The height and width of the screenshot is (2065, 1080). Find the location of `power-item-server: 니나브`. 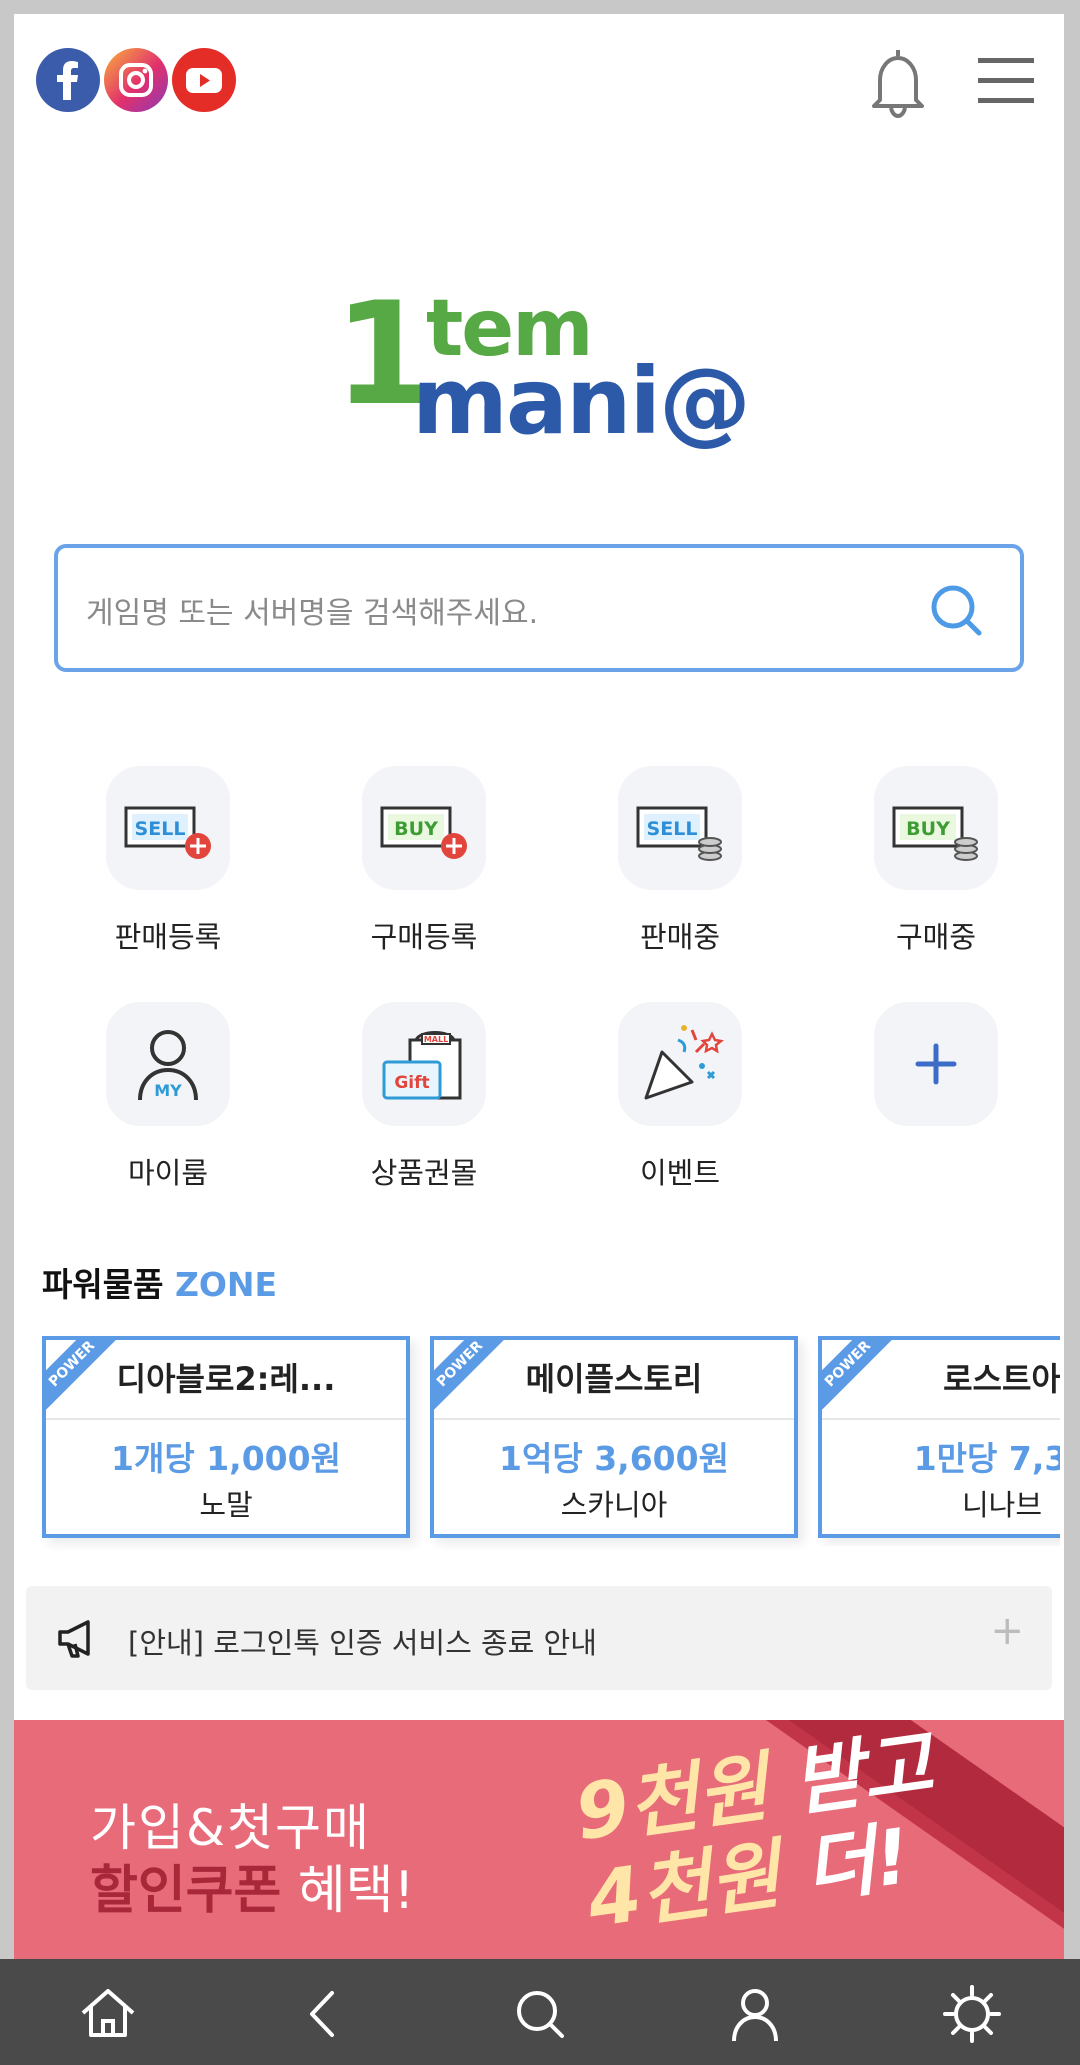

power-item-server: 니나브 is located at coordinates (1002, 1505).